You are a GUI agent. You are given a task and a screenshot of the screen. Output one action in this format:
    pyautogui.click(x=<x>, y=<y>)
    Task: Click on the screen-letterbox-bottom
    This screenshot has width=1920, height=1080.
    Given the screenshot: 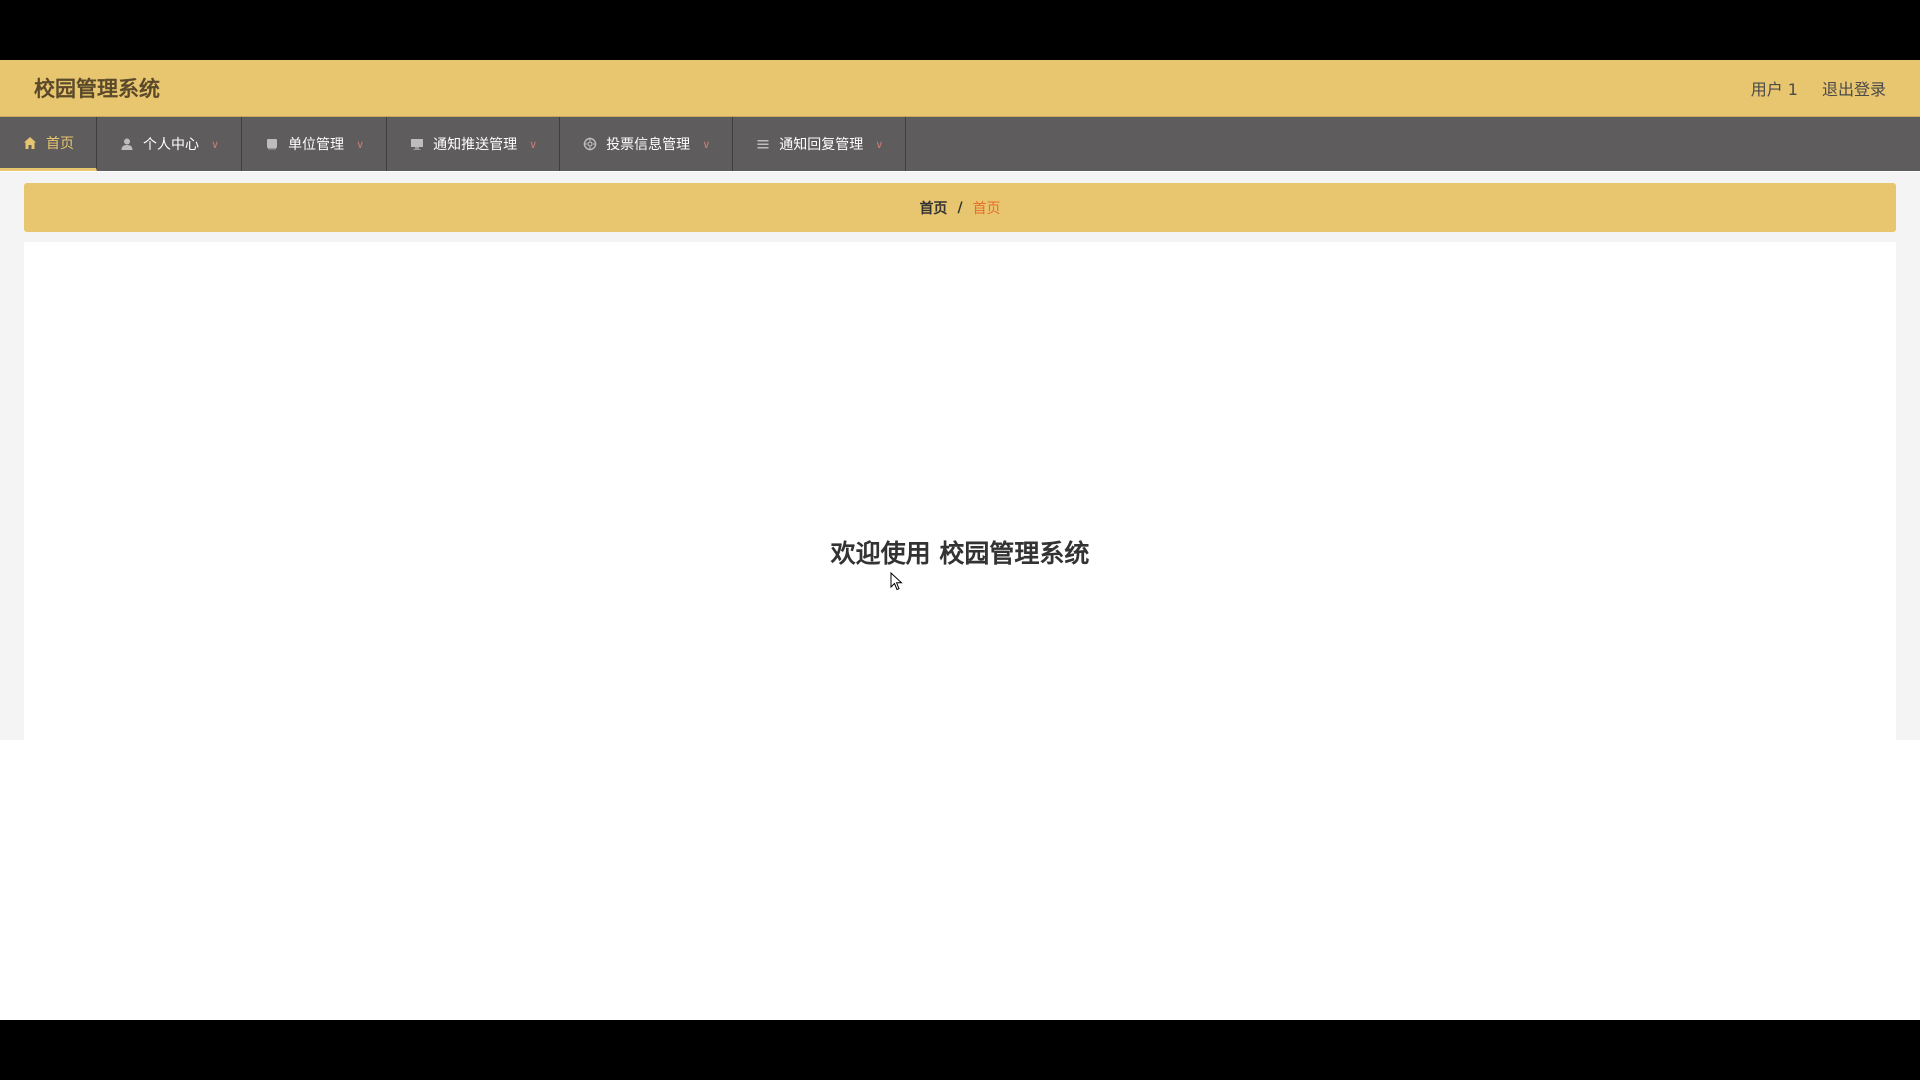 What is the action you would take?
    pyautogui.click(x=960, y=1050)
    